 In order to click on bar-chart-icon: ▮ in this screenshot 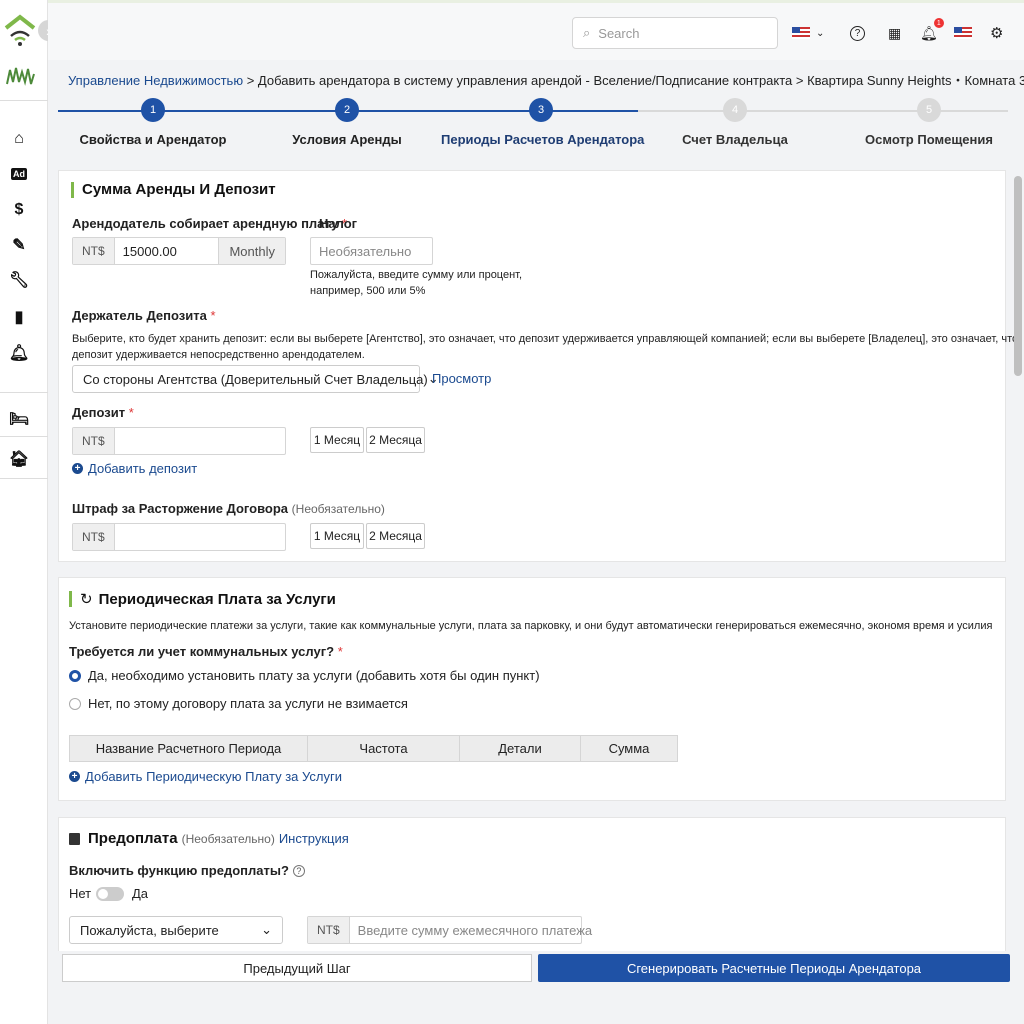, I will do `click(19, 317)`.